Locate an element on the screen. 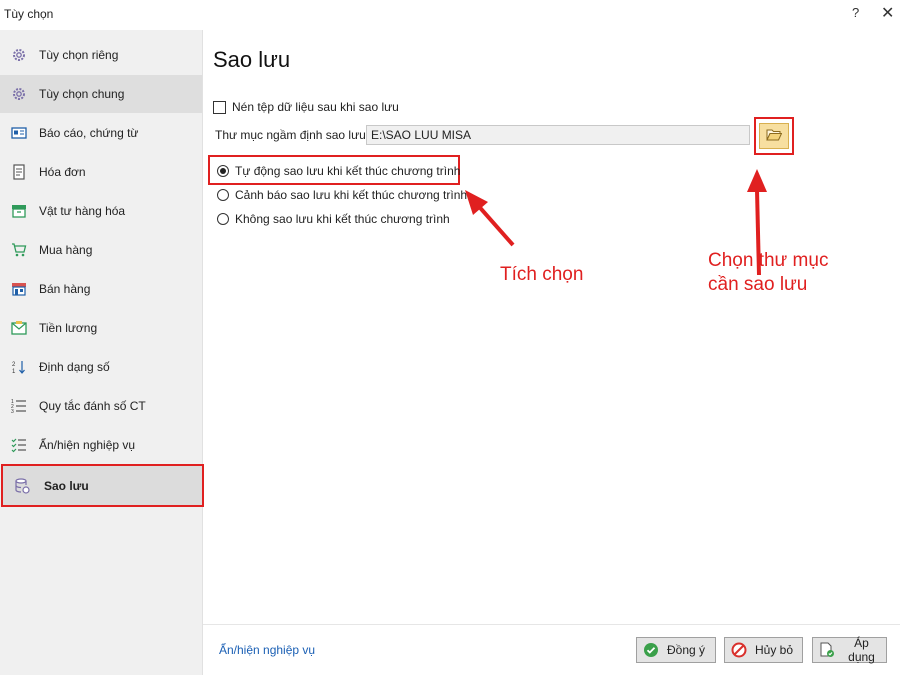  ok-button-label: Đồng ý is located at coordinates (686, 650).